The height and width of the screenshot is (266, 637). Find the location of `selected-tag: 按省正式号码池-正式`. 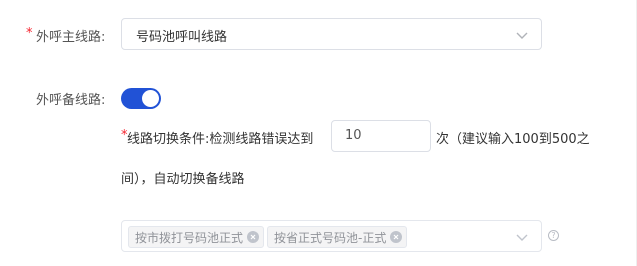

selected-tag: 按省正式号码池-正式 is located at coordinates (337, 237).